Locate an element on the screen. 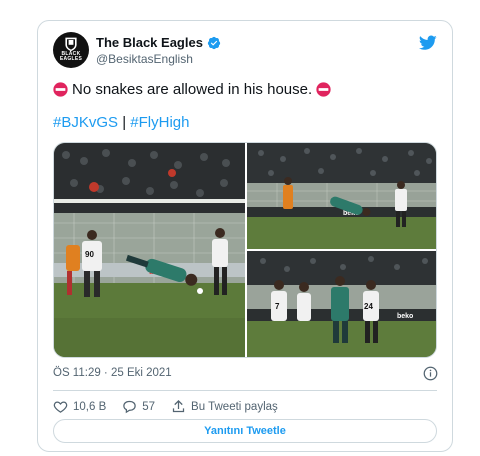  crest-icon is located at coordinates (71, 44).